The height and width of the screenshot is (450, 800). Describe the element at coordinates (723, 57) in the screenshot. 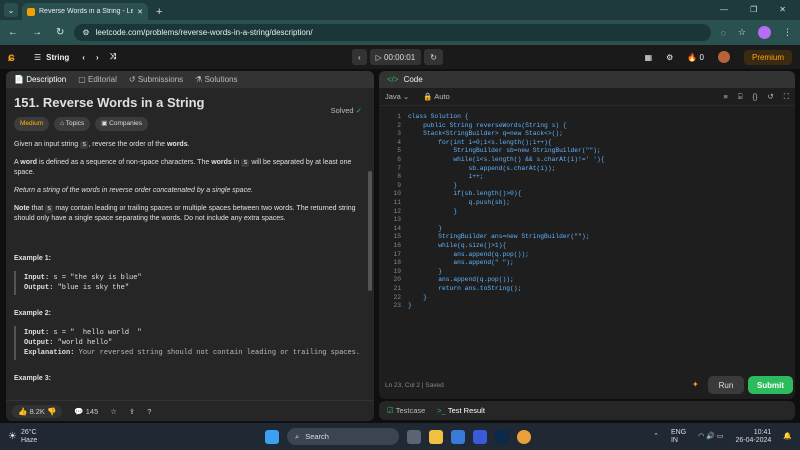

I see `user-avatar` at that location.